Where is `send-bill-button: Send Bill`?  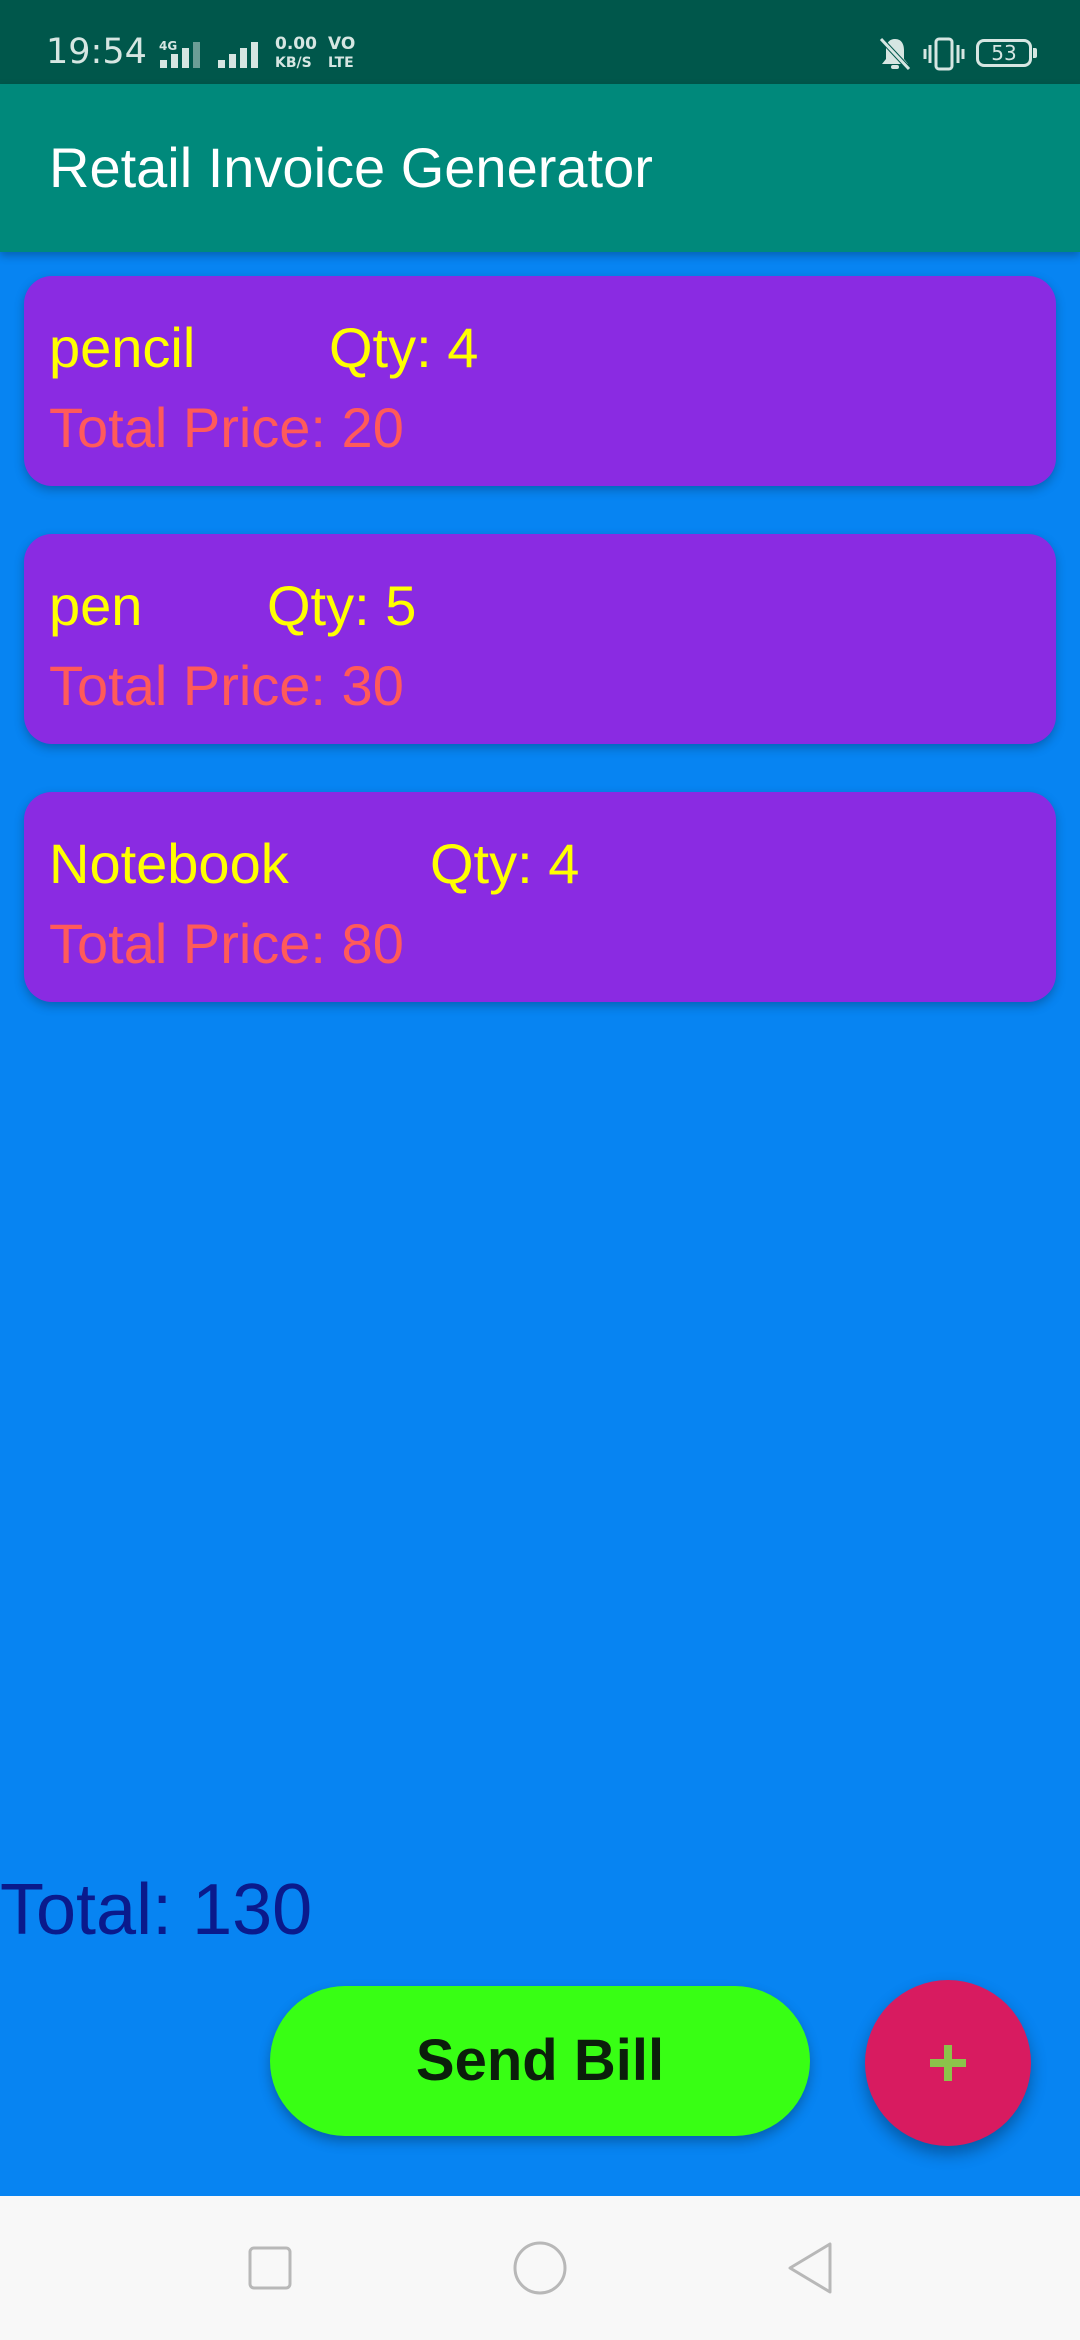 send-bill-button: Send Bill is located at coordinates (540, 2061).